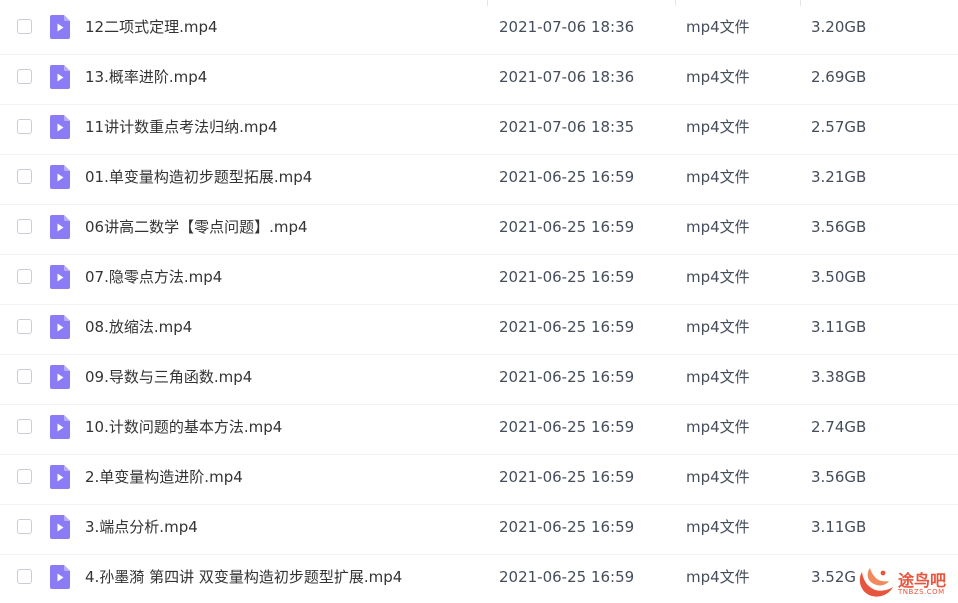  I want to click on file-name: 01.单变量构造初步题型拓展.mp4, so click(198, 177).